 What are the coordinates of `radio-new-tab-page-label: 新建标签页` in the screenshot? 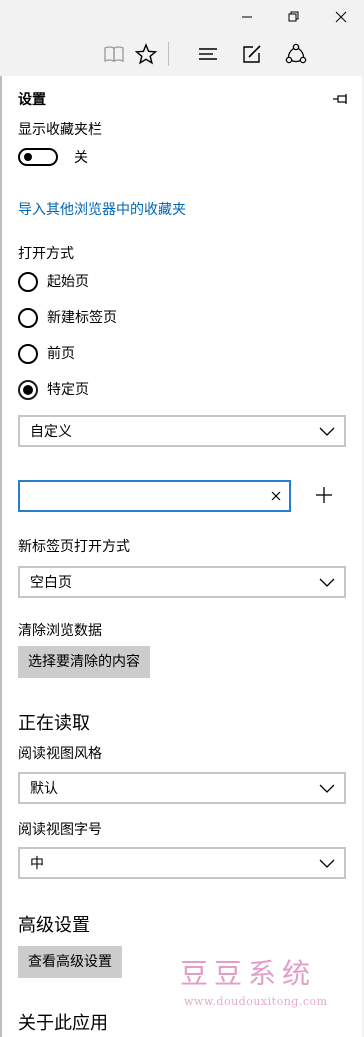 It's located at (82, 318).